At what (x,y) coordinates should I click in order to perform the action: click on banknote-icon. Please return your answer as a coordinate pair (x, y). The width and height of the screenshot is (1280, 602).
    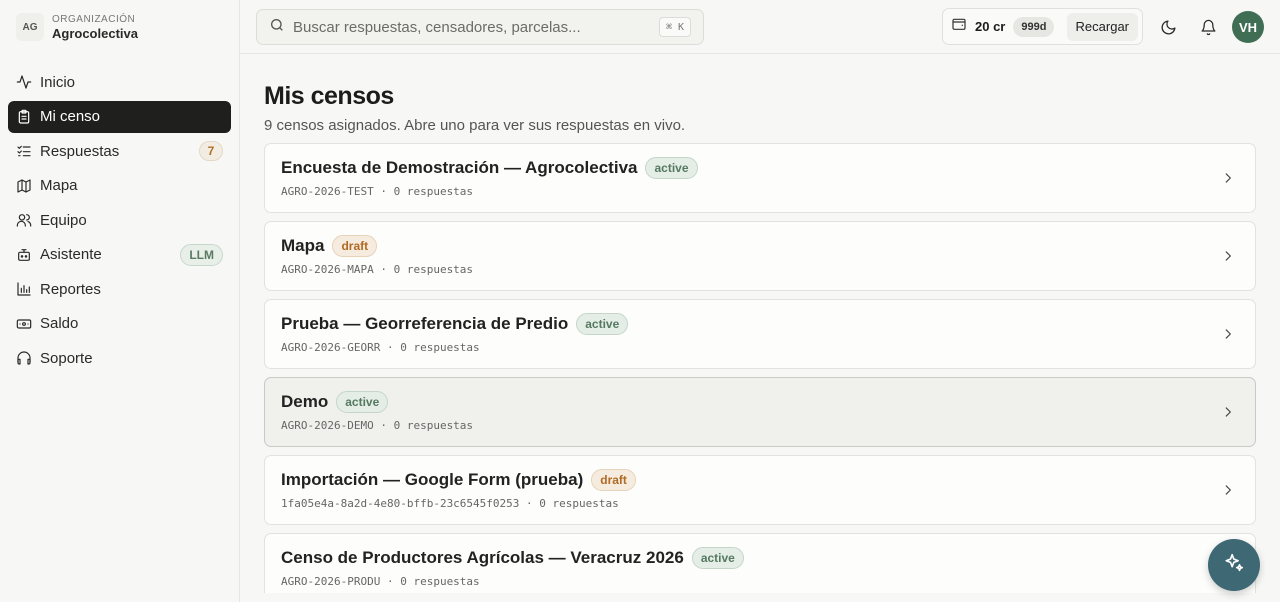
    Looking at the image, I should click on (24, 324).